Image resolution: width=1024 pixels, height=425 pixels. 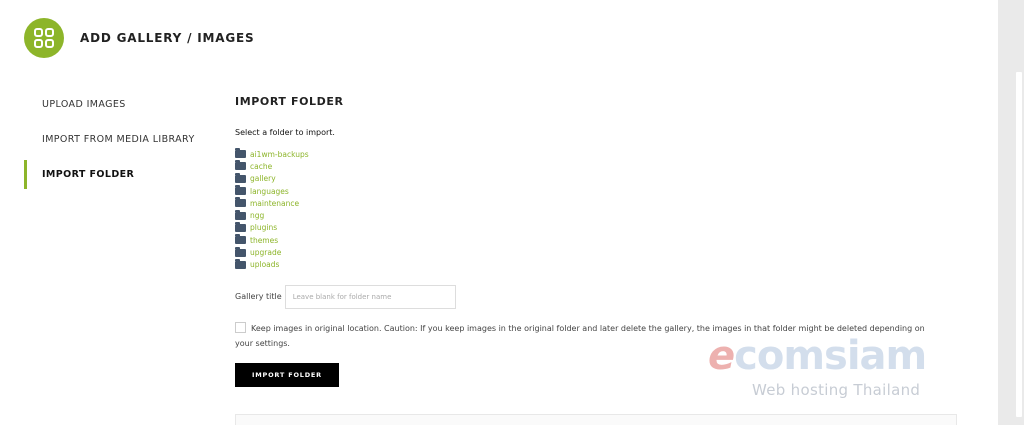 What do you see at coordinates (596, 252) in the screenshot?
I see `folder-item: upgrade` at bounding box center [596, 252].